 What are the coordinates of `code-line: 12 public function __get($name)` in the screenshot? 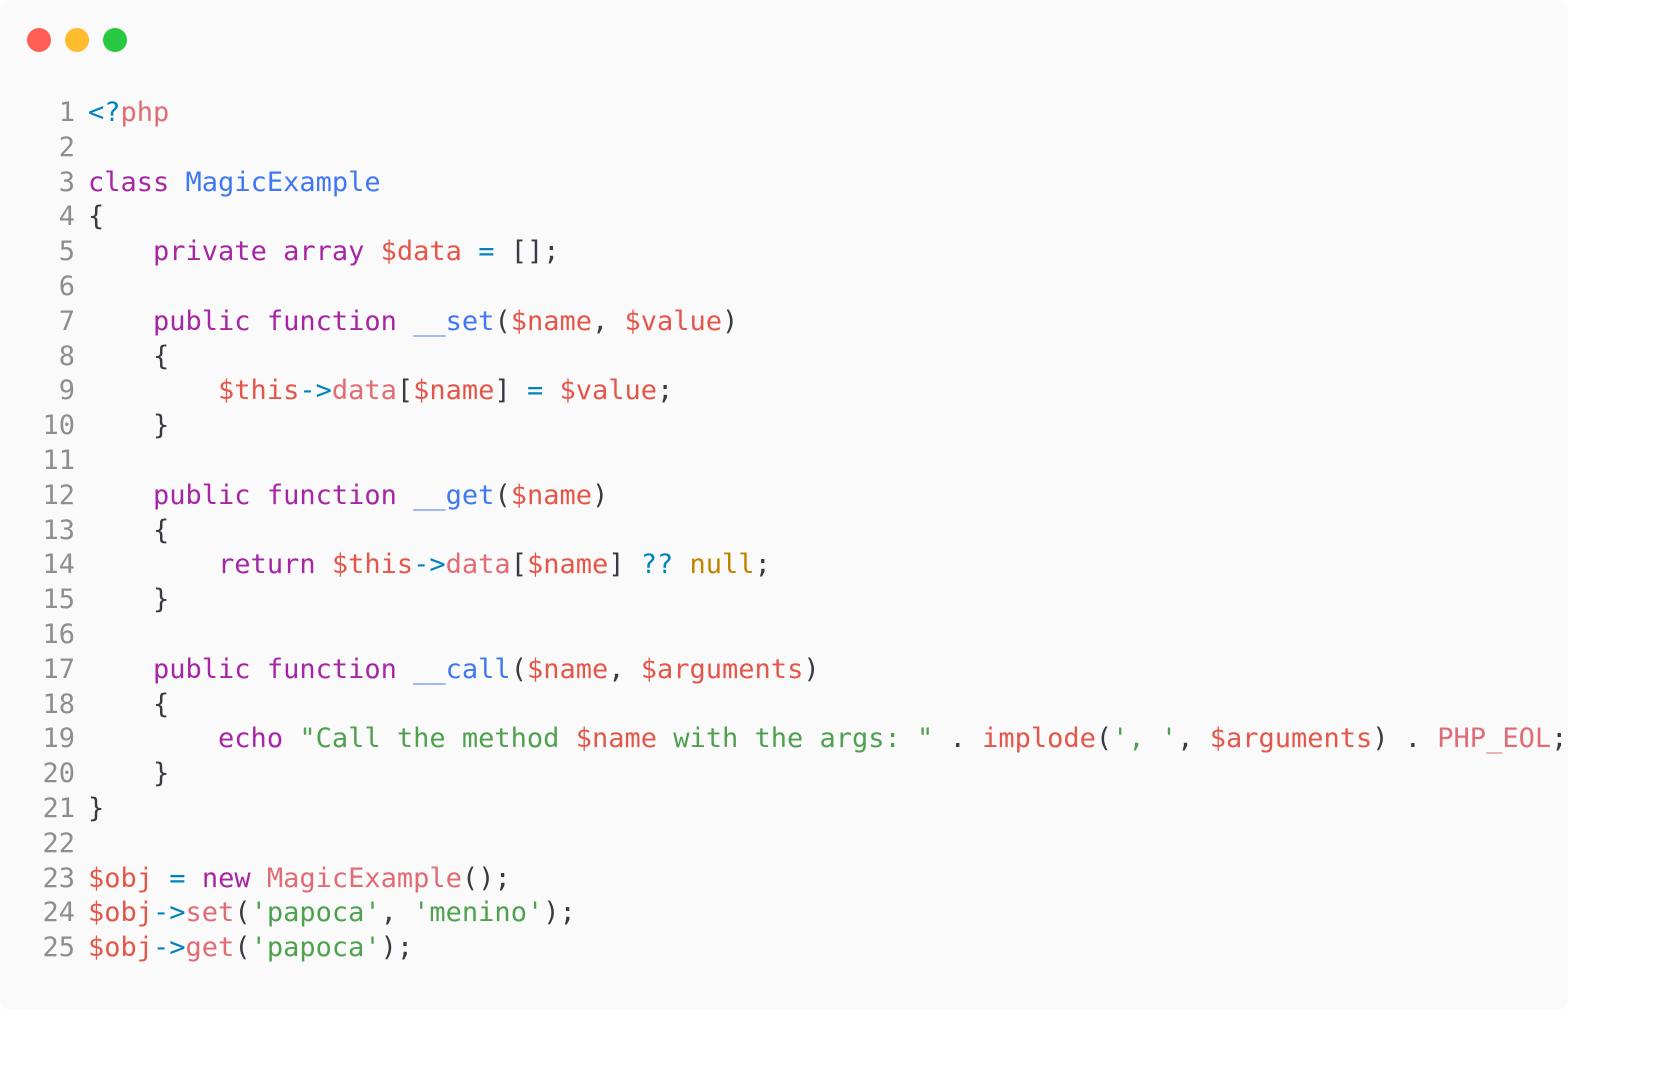 It's located at (783, 496).